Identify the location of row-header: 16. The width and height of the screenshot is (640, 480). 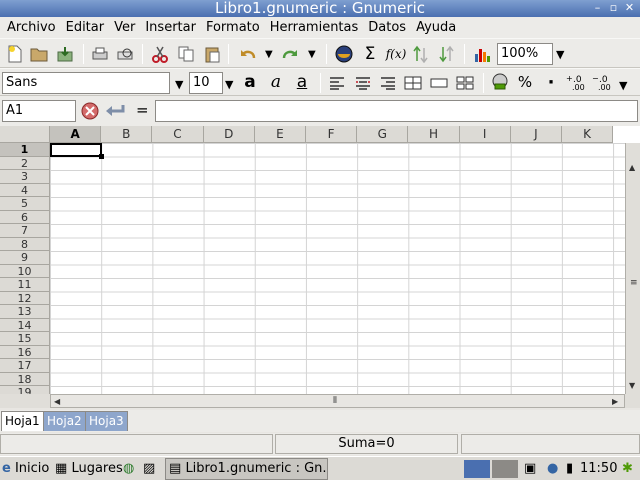
(25, 352).